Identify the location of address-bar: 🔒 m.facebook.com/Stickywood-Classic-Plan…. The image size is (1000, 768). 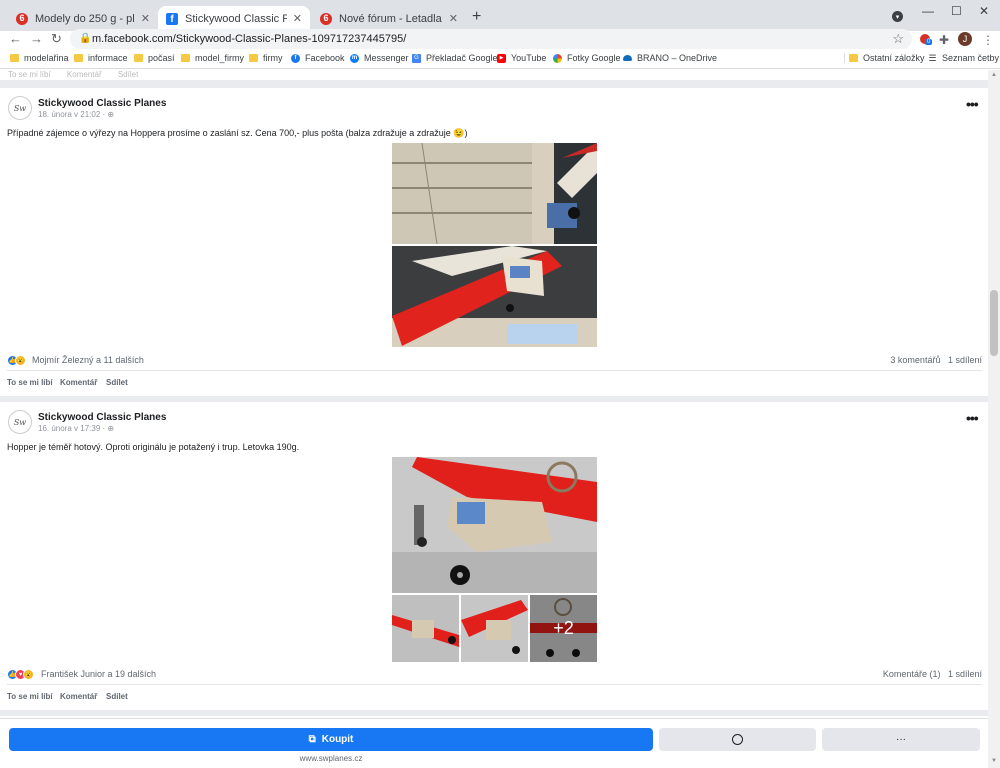
(491, 39).